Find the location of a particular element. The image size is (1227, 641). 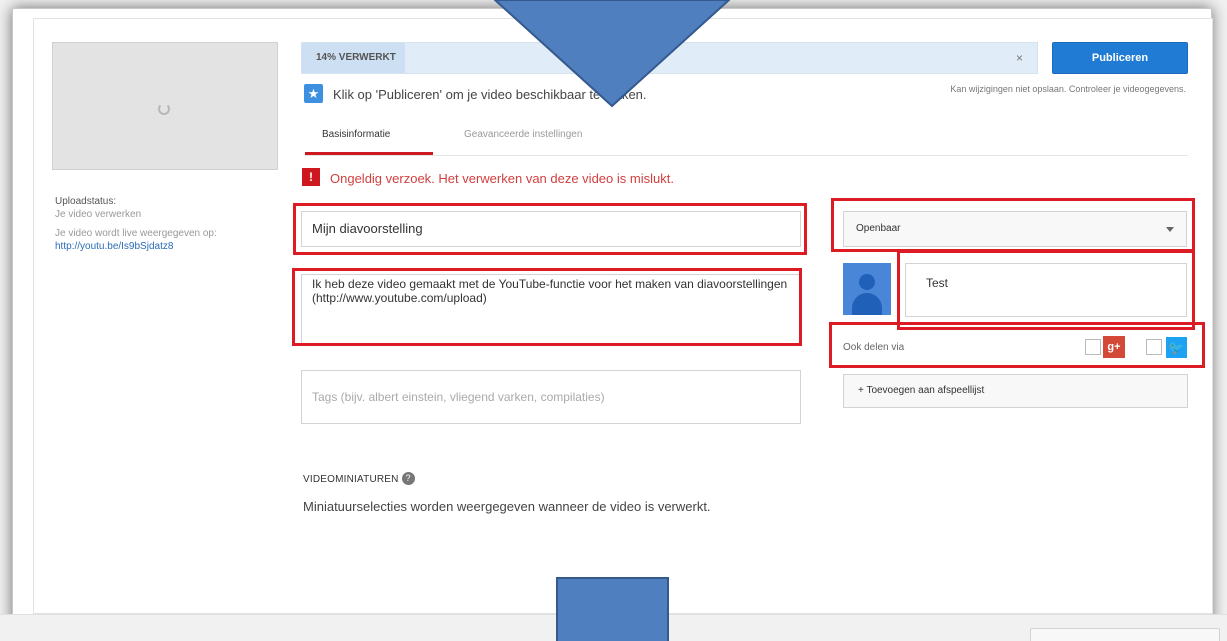

upload-status-live: Je video wordt live weergegeven op: is located at coordinates (136, 233).